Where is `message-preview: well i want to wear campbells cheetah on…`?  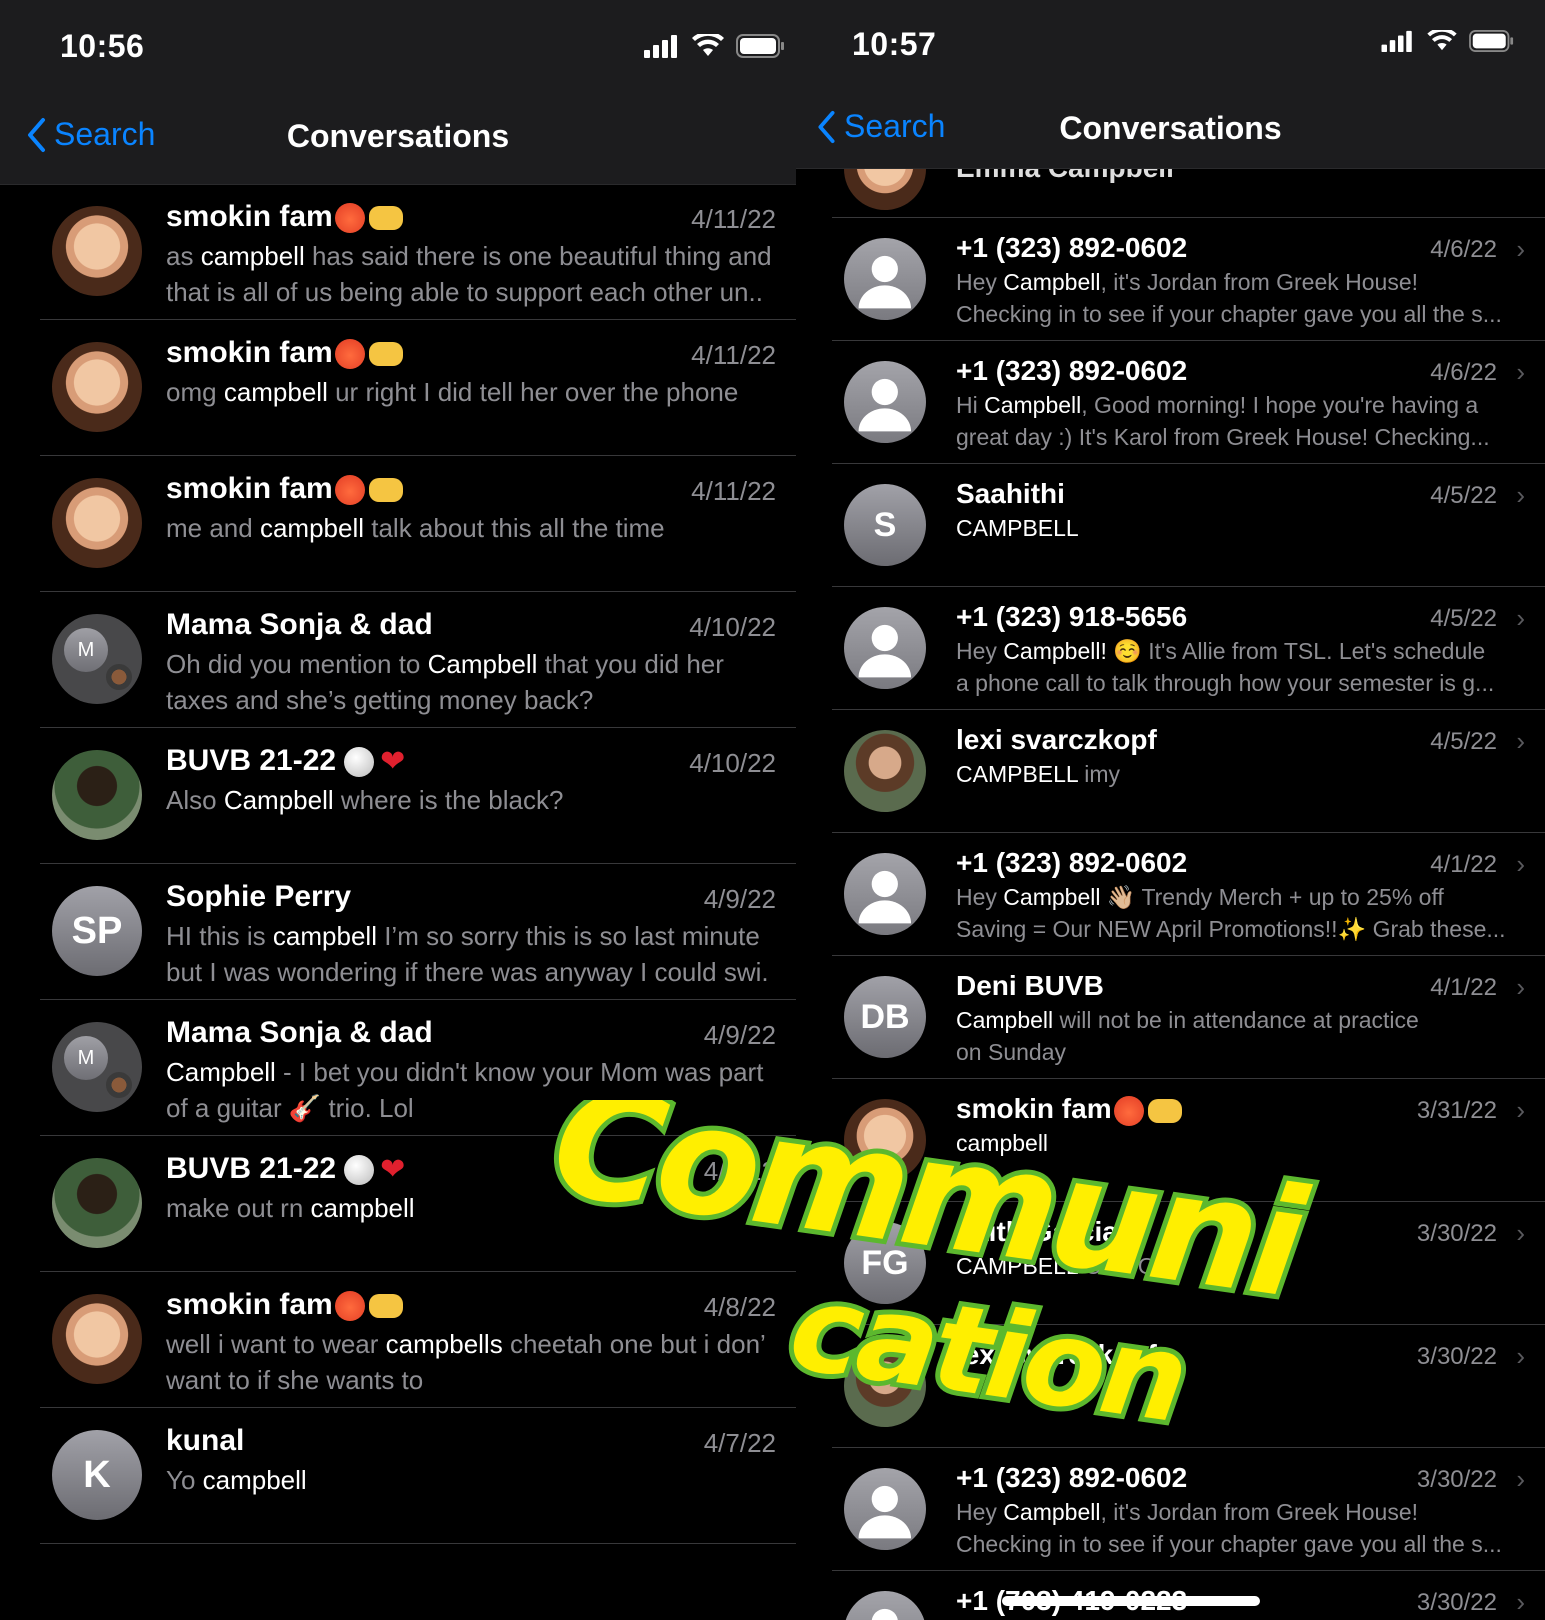 message-preview: well i want to wear campbells cheetah on… is located at coordinates (481, 1362).